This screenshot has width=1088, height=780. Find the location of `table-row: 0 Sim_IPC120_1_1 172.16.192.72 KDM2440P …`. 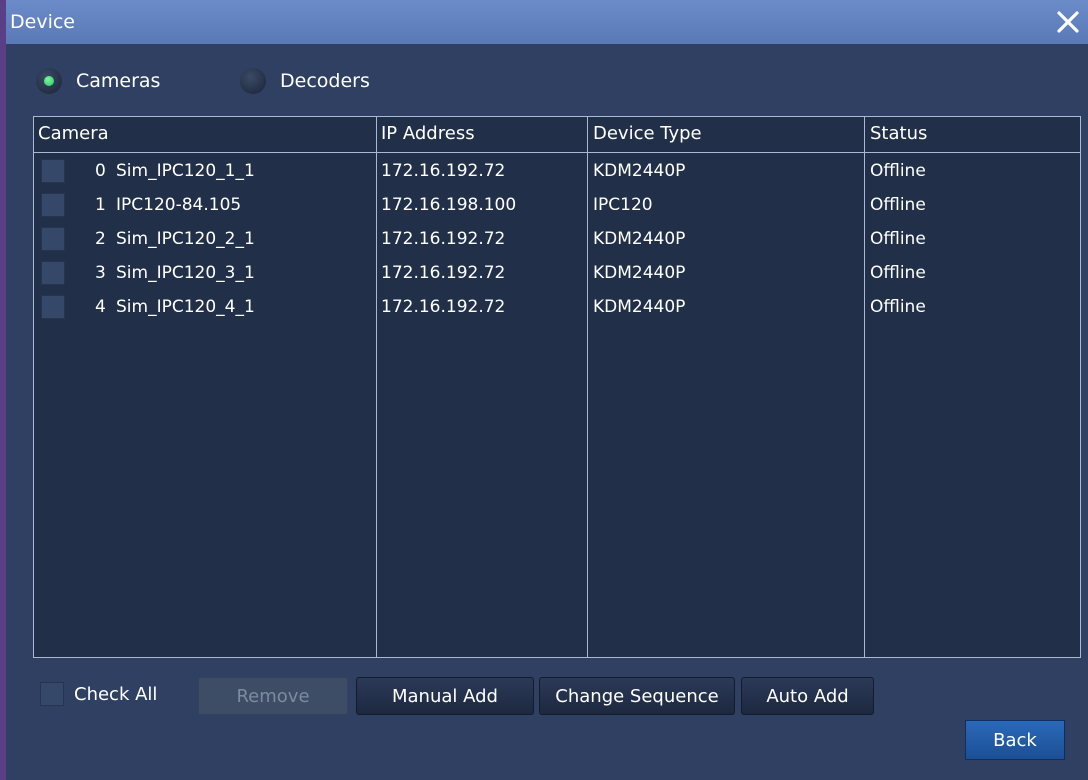

table-row: 0 Sim_IPC120_1_1 172.16.192.72 KDM2440P … is located at coordinates (557, 171).